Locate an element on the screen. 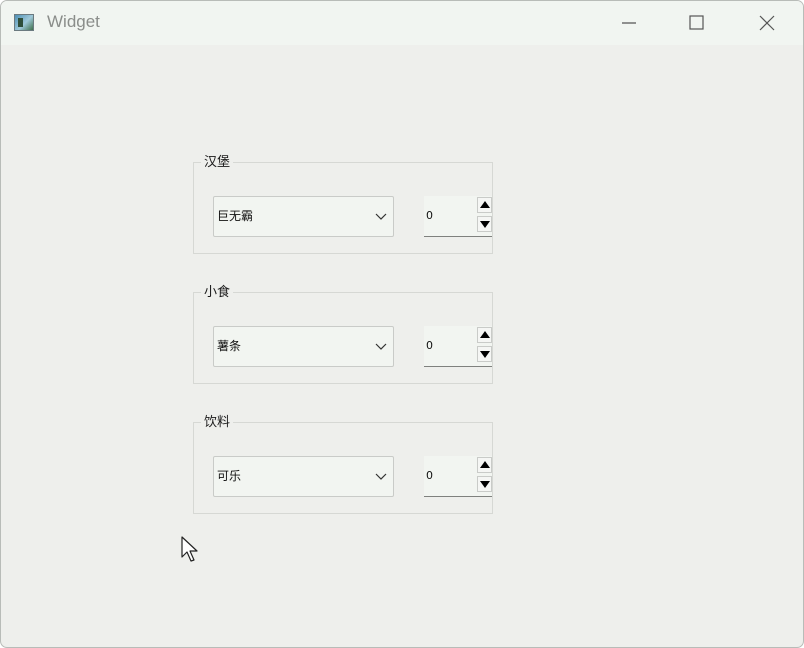 This screenshot has height=648, width=804. title-bar: Widget is located at coordinates (402, 23).